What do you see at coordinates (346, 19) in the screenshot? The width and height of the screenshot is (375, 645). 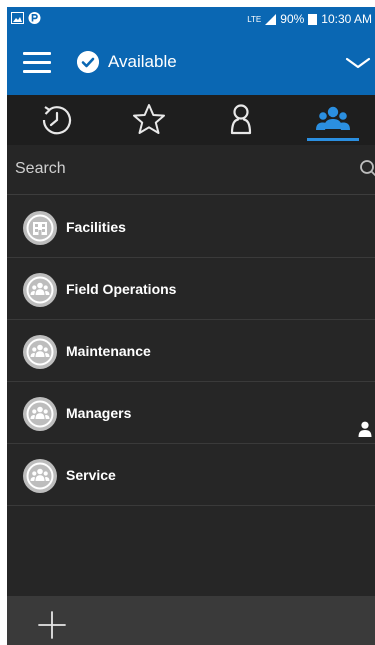 I see `clock: 10:30 AM` at bounding box center [346, 19].